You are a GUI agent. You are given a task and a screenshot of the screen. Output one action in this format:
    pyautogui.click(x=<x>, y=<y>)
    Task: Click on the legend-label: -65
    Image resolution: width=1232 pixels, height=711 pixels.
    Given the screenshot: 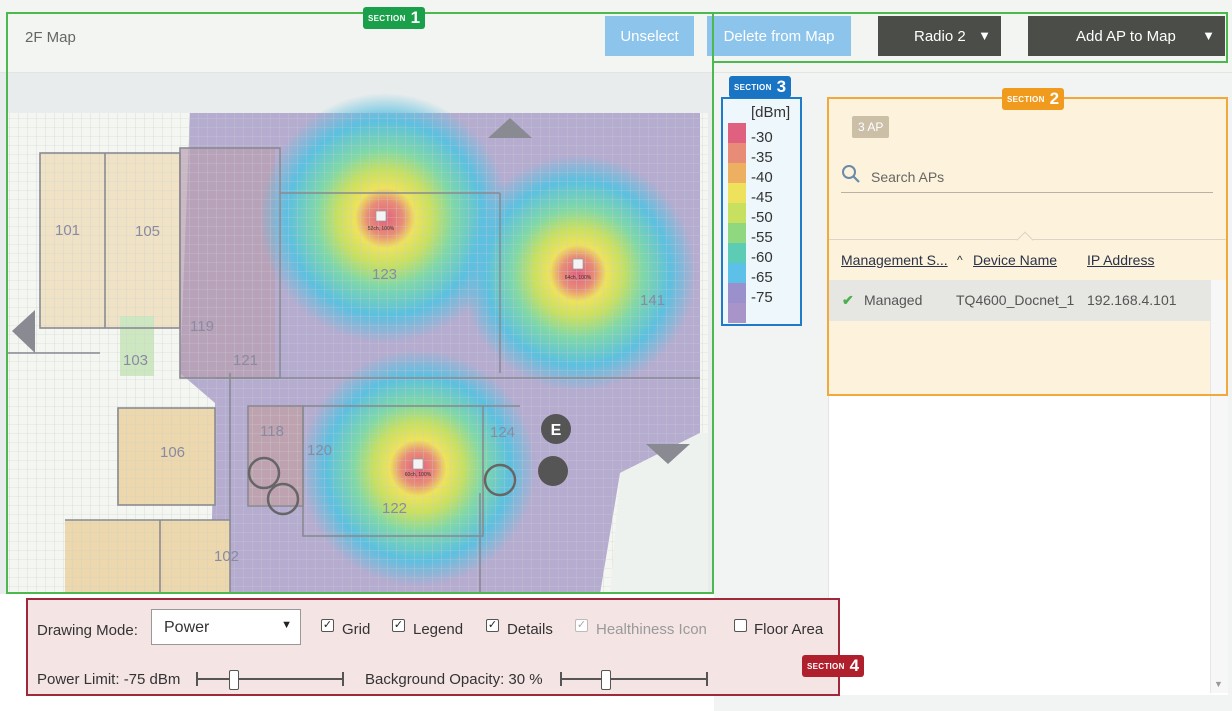 What is the action you would take?
    pyautogui.click(x=762, y=277)
    